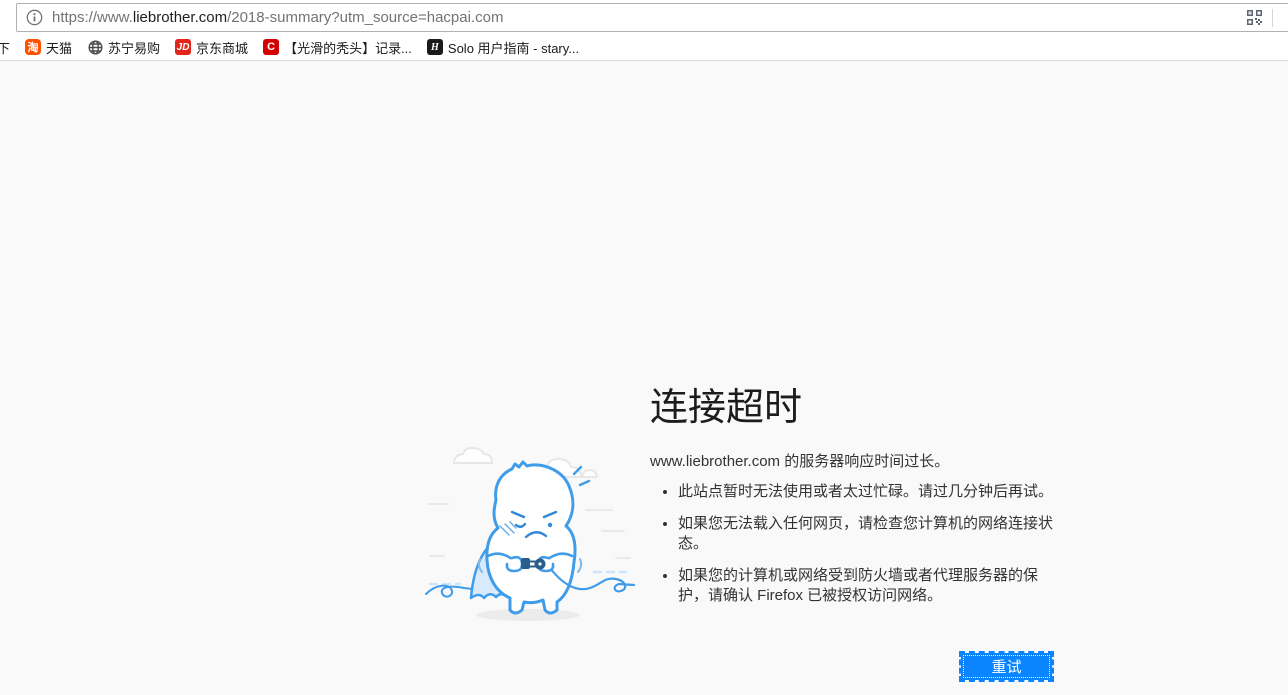 This screenshot has height=695, width=1288. Describe the element at coordinates (1254, 17) in the screenshot. I see `qr-code-icon` at that location.